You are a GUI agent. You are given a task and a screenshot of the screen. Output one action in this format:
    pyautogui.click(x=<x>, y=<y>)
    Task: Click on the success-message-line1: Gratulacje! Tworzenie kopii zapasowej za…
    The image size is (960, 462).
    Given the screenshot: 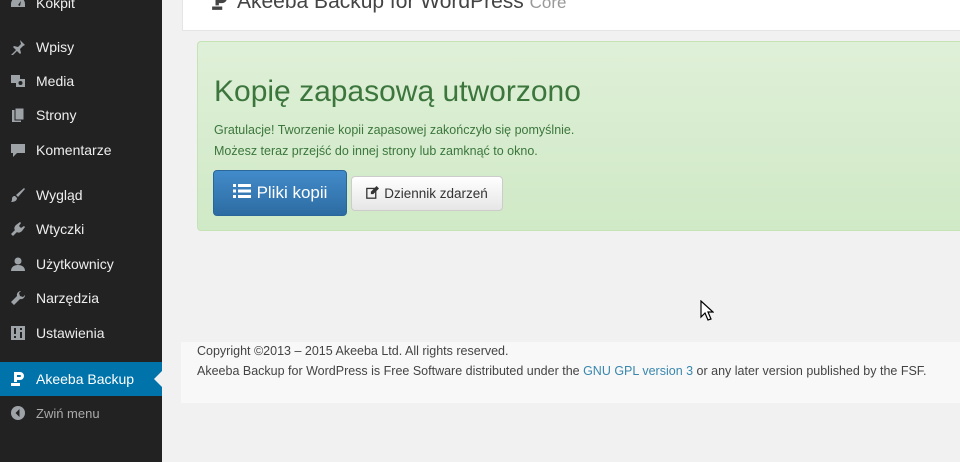 What is the action you would take?
    pyautogui.click(x=394, y=130)
    